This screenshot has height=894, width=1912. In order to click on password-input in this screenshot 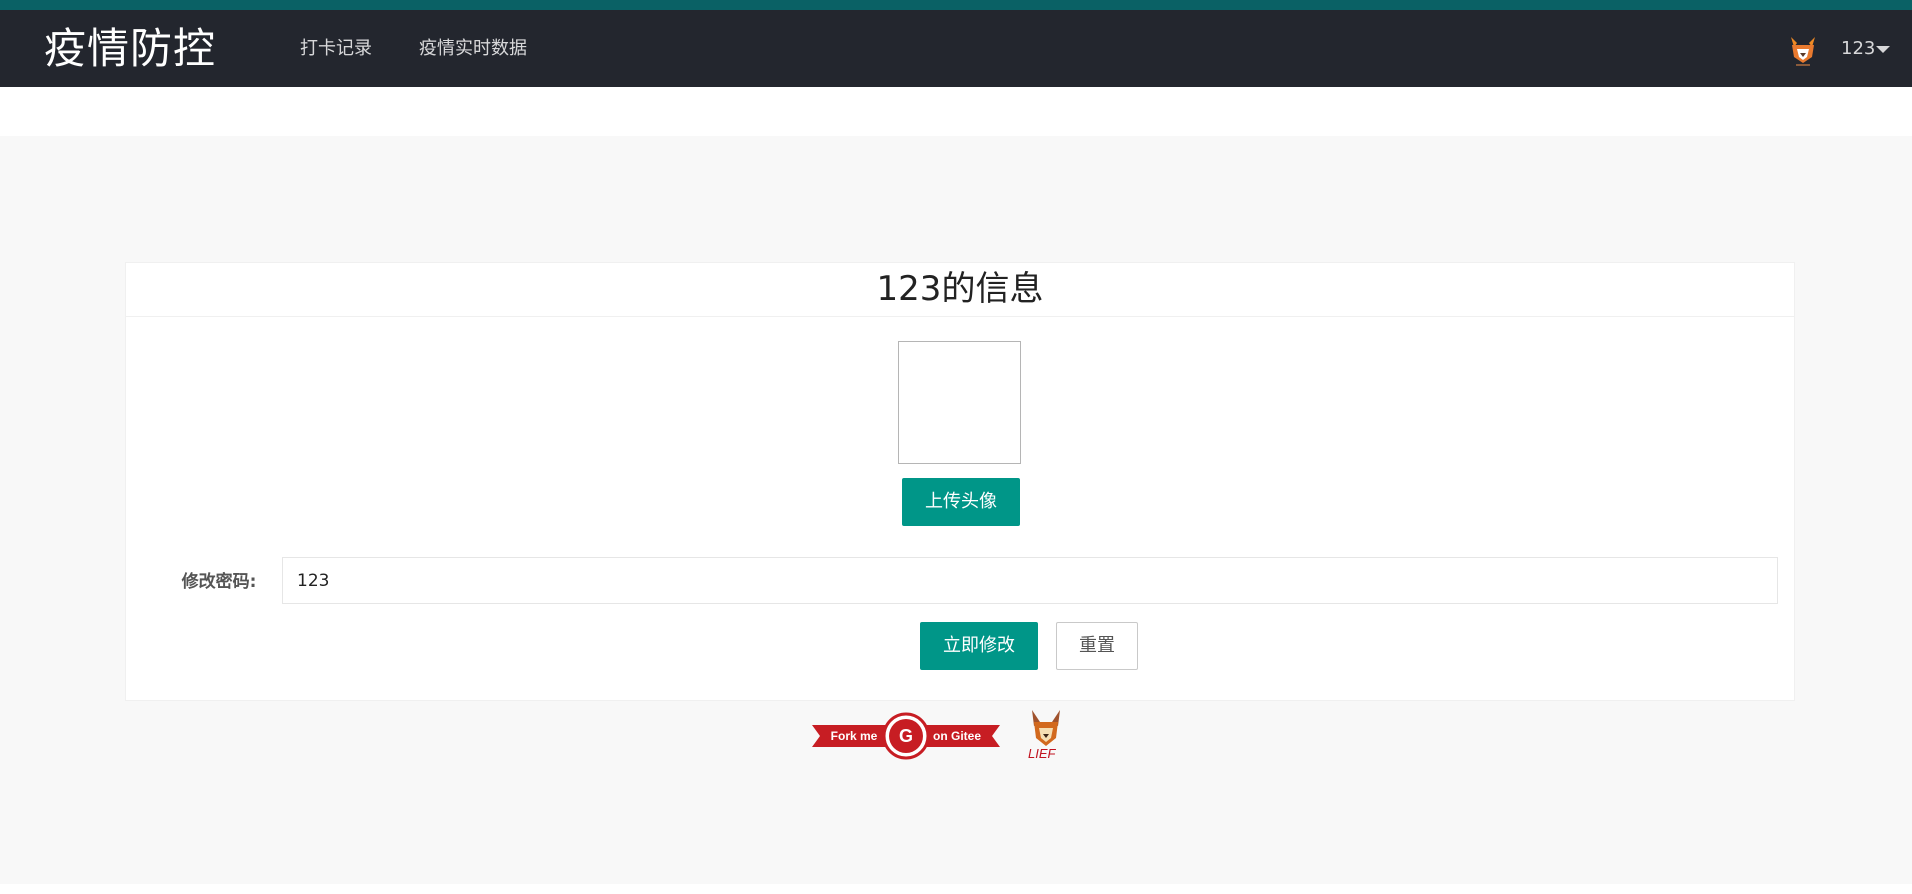, I will do `click(1030, 580)`.